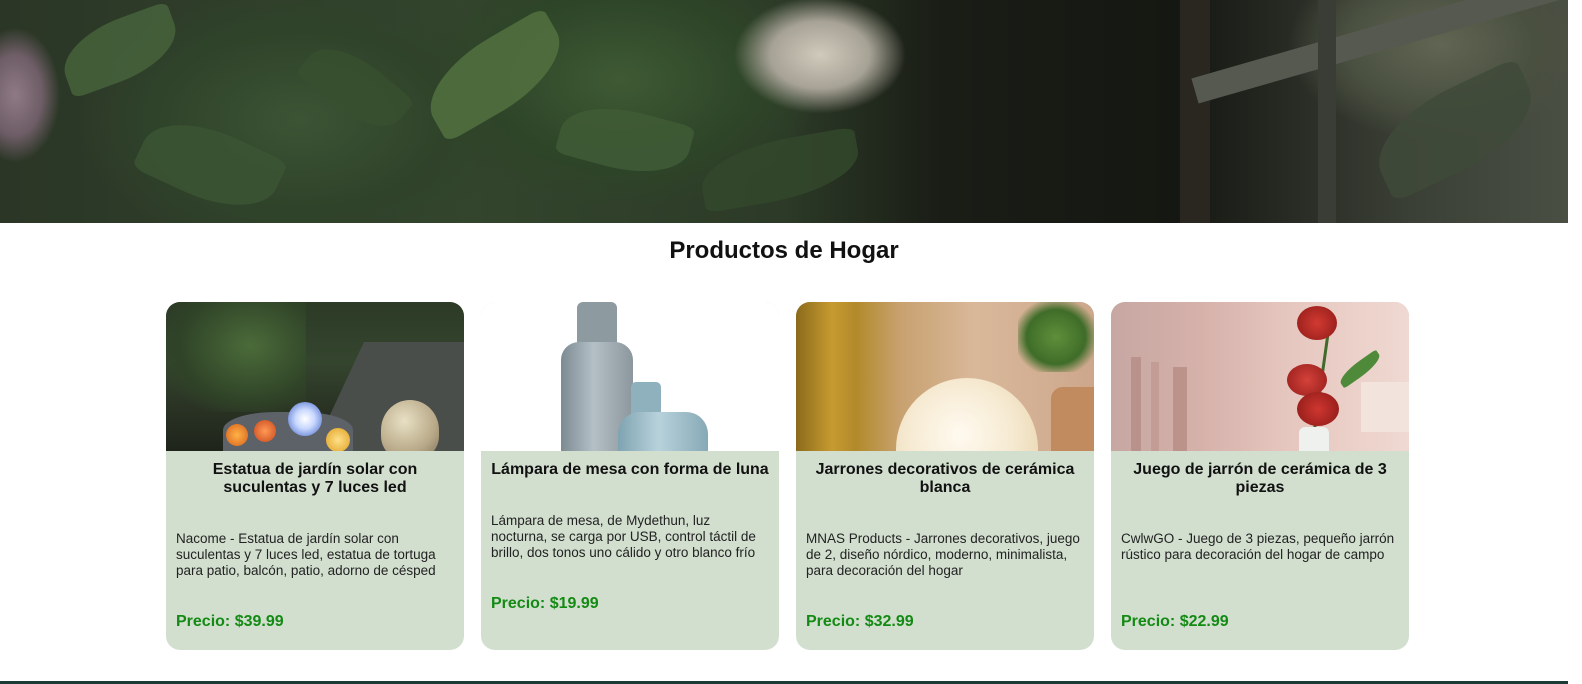  What do you see at coordinates (315, 376) in the screenshot?
I see `product-image-solar-turtle-statue` at bounding box center [315, 376].